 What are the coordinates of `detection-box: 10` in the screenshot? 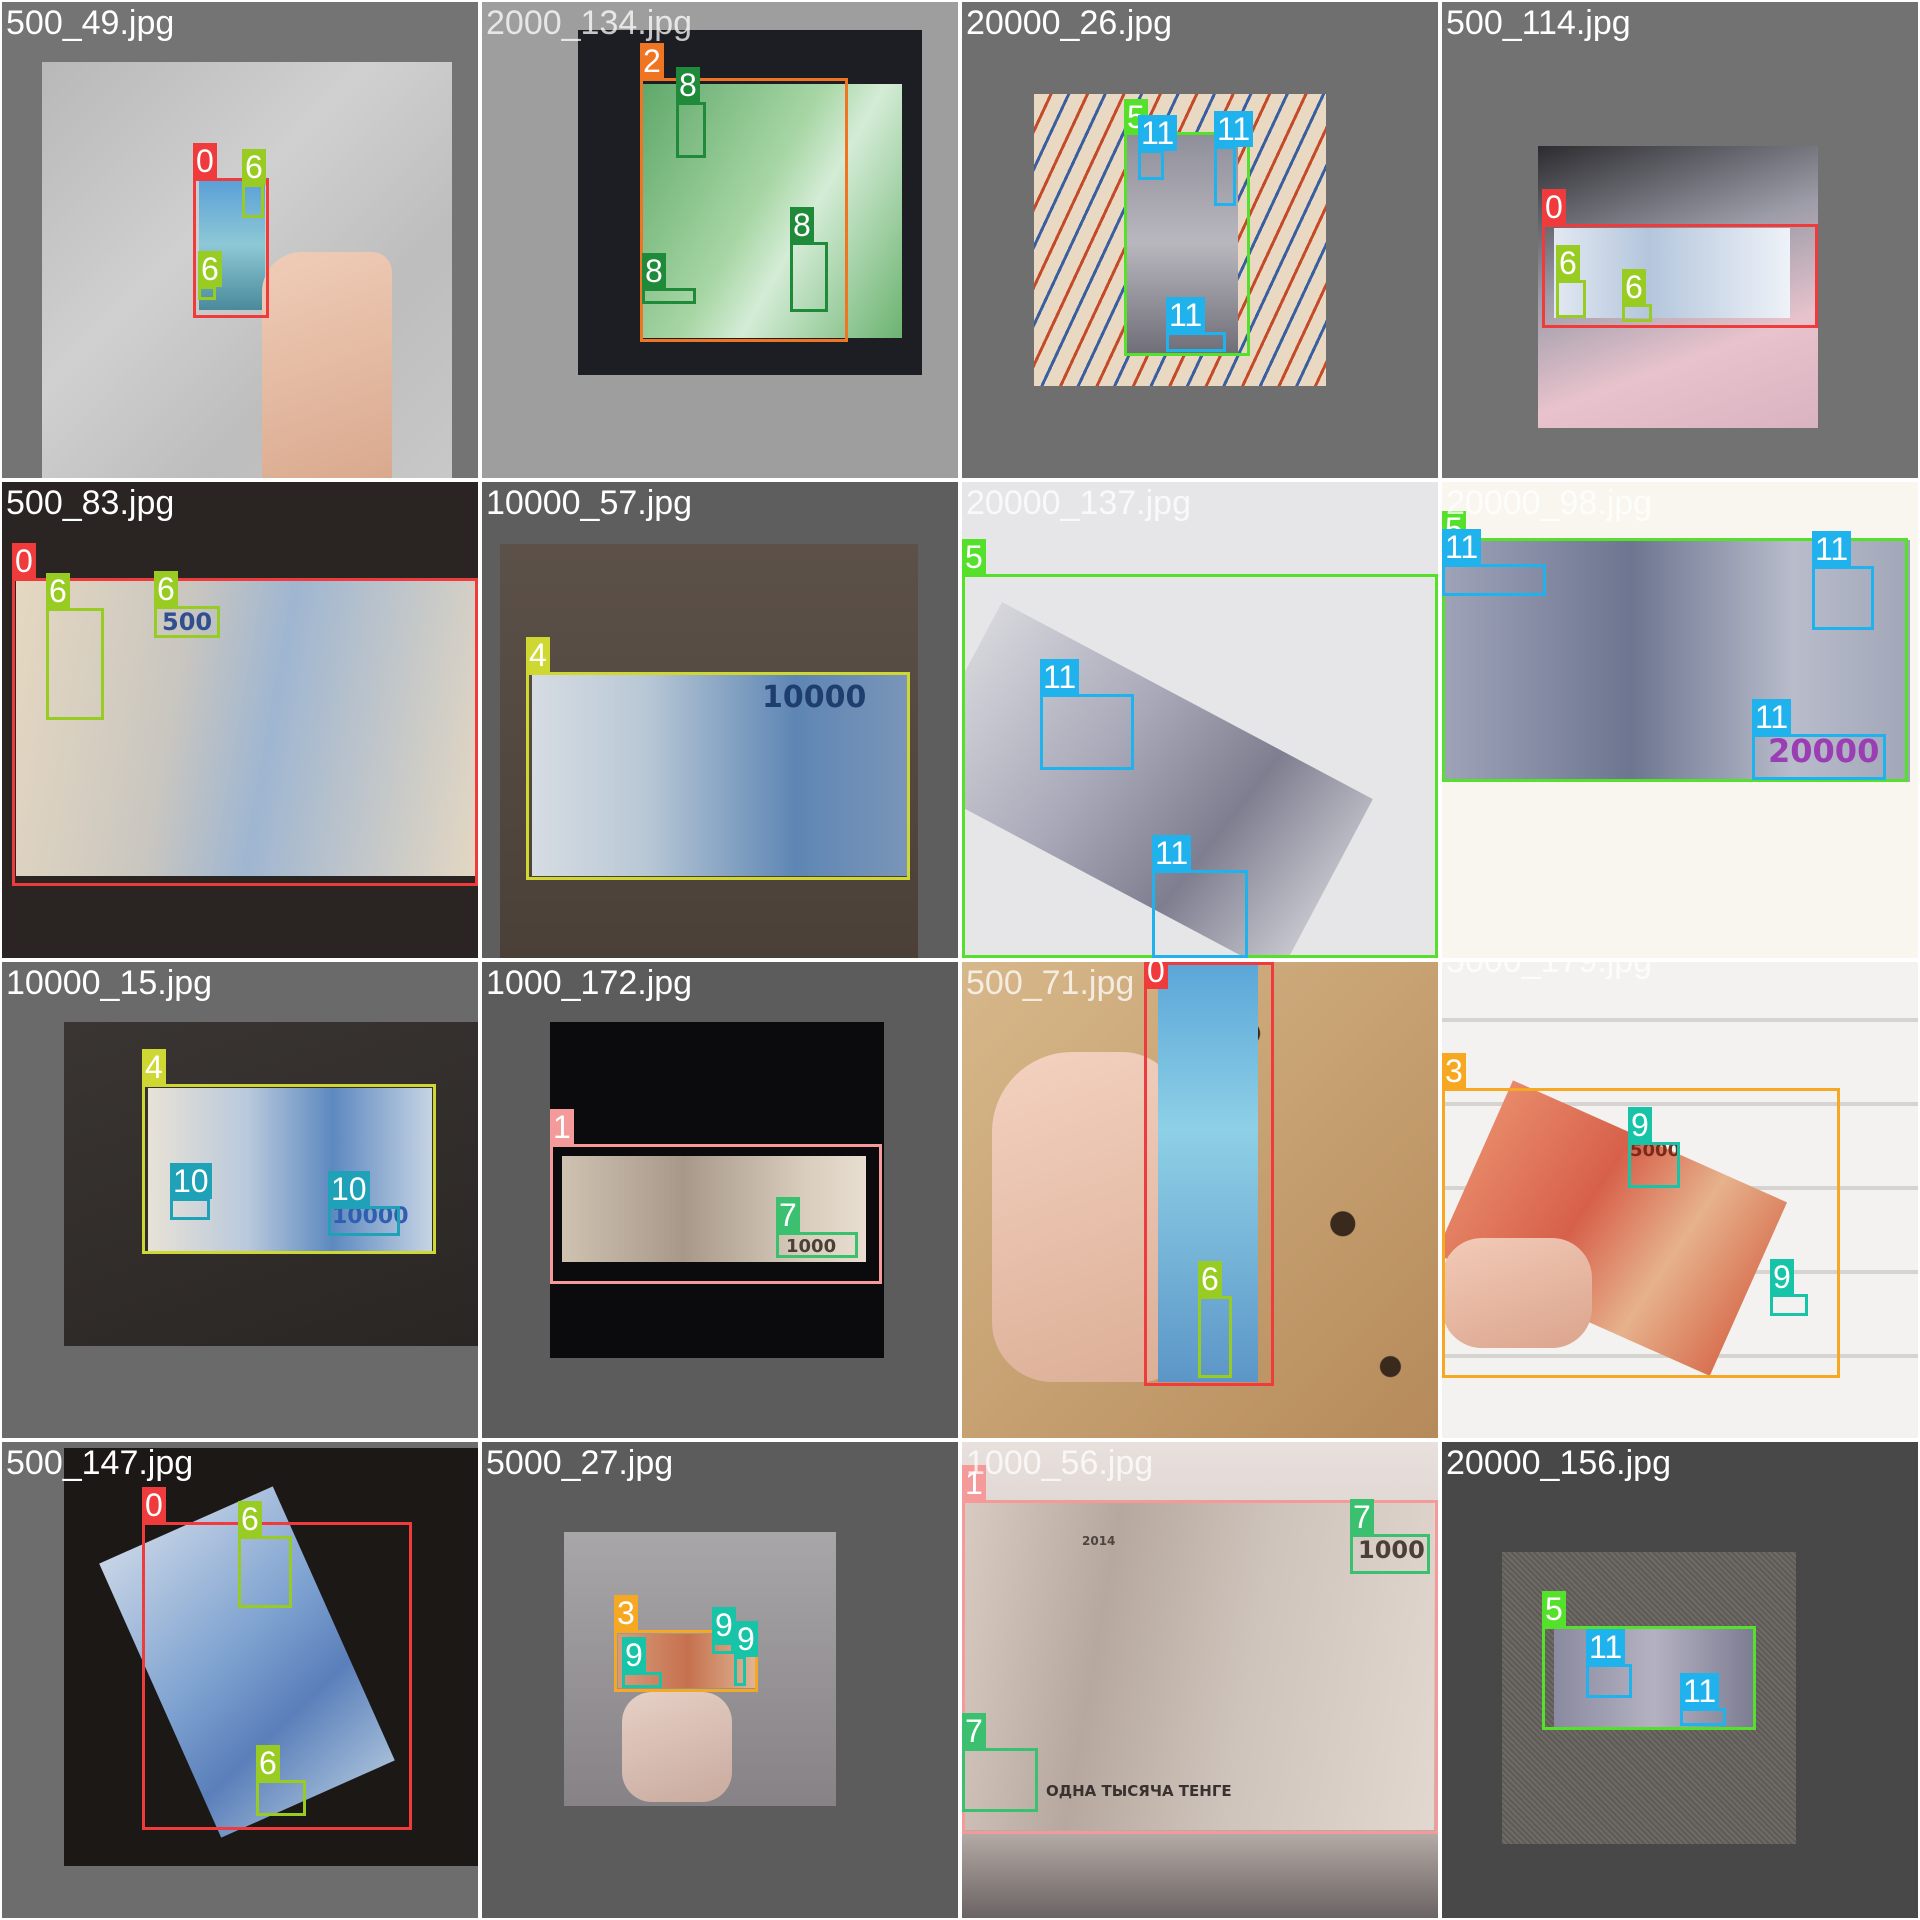 It's located at (364, 1203).